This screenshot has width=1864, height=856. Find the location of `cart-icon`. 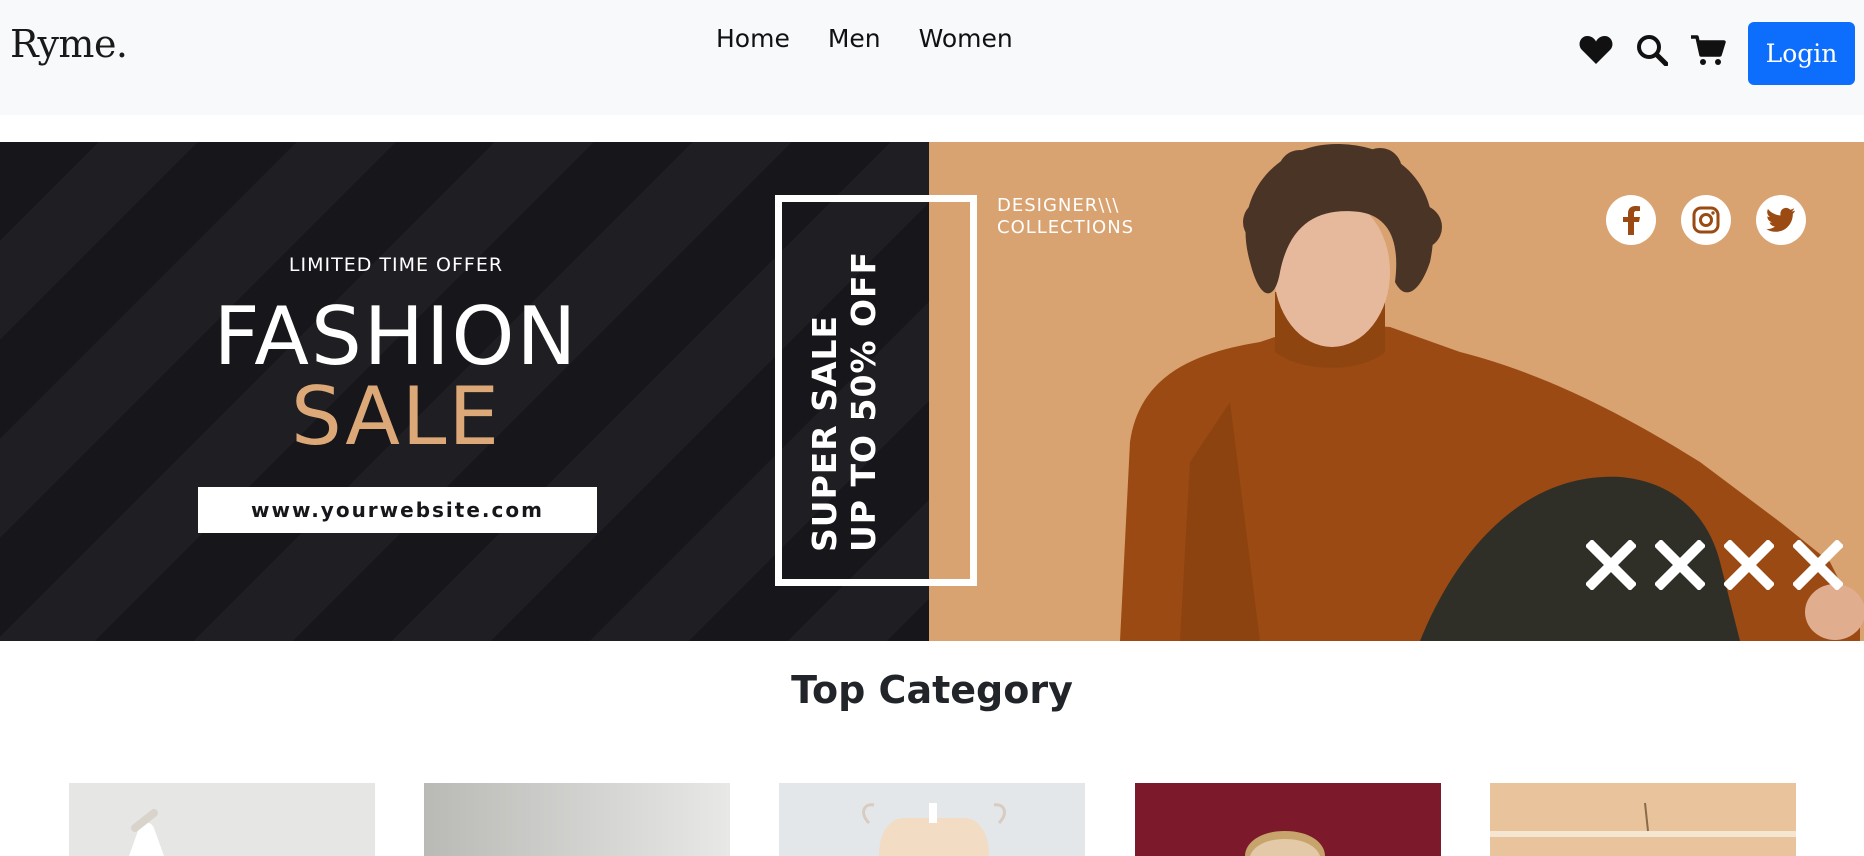

cart-icon is located at coordinates (1708, 50).